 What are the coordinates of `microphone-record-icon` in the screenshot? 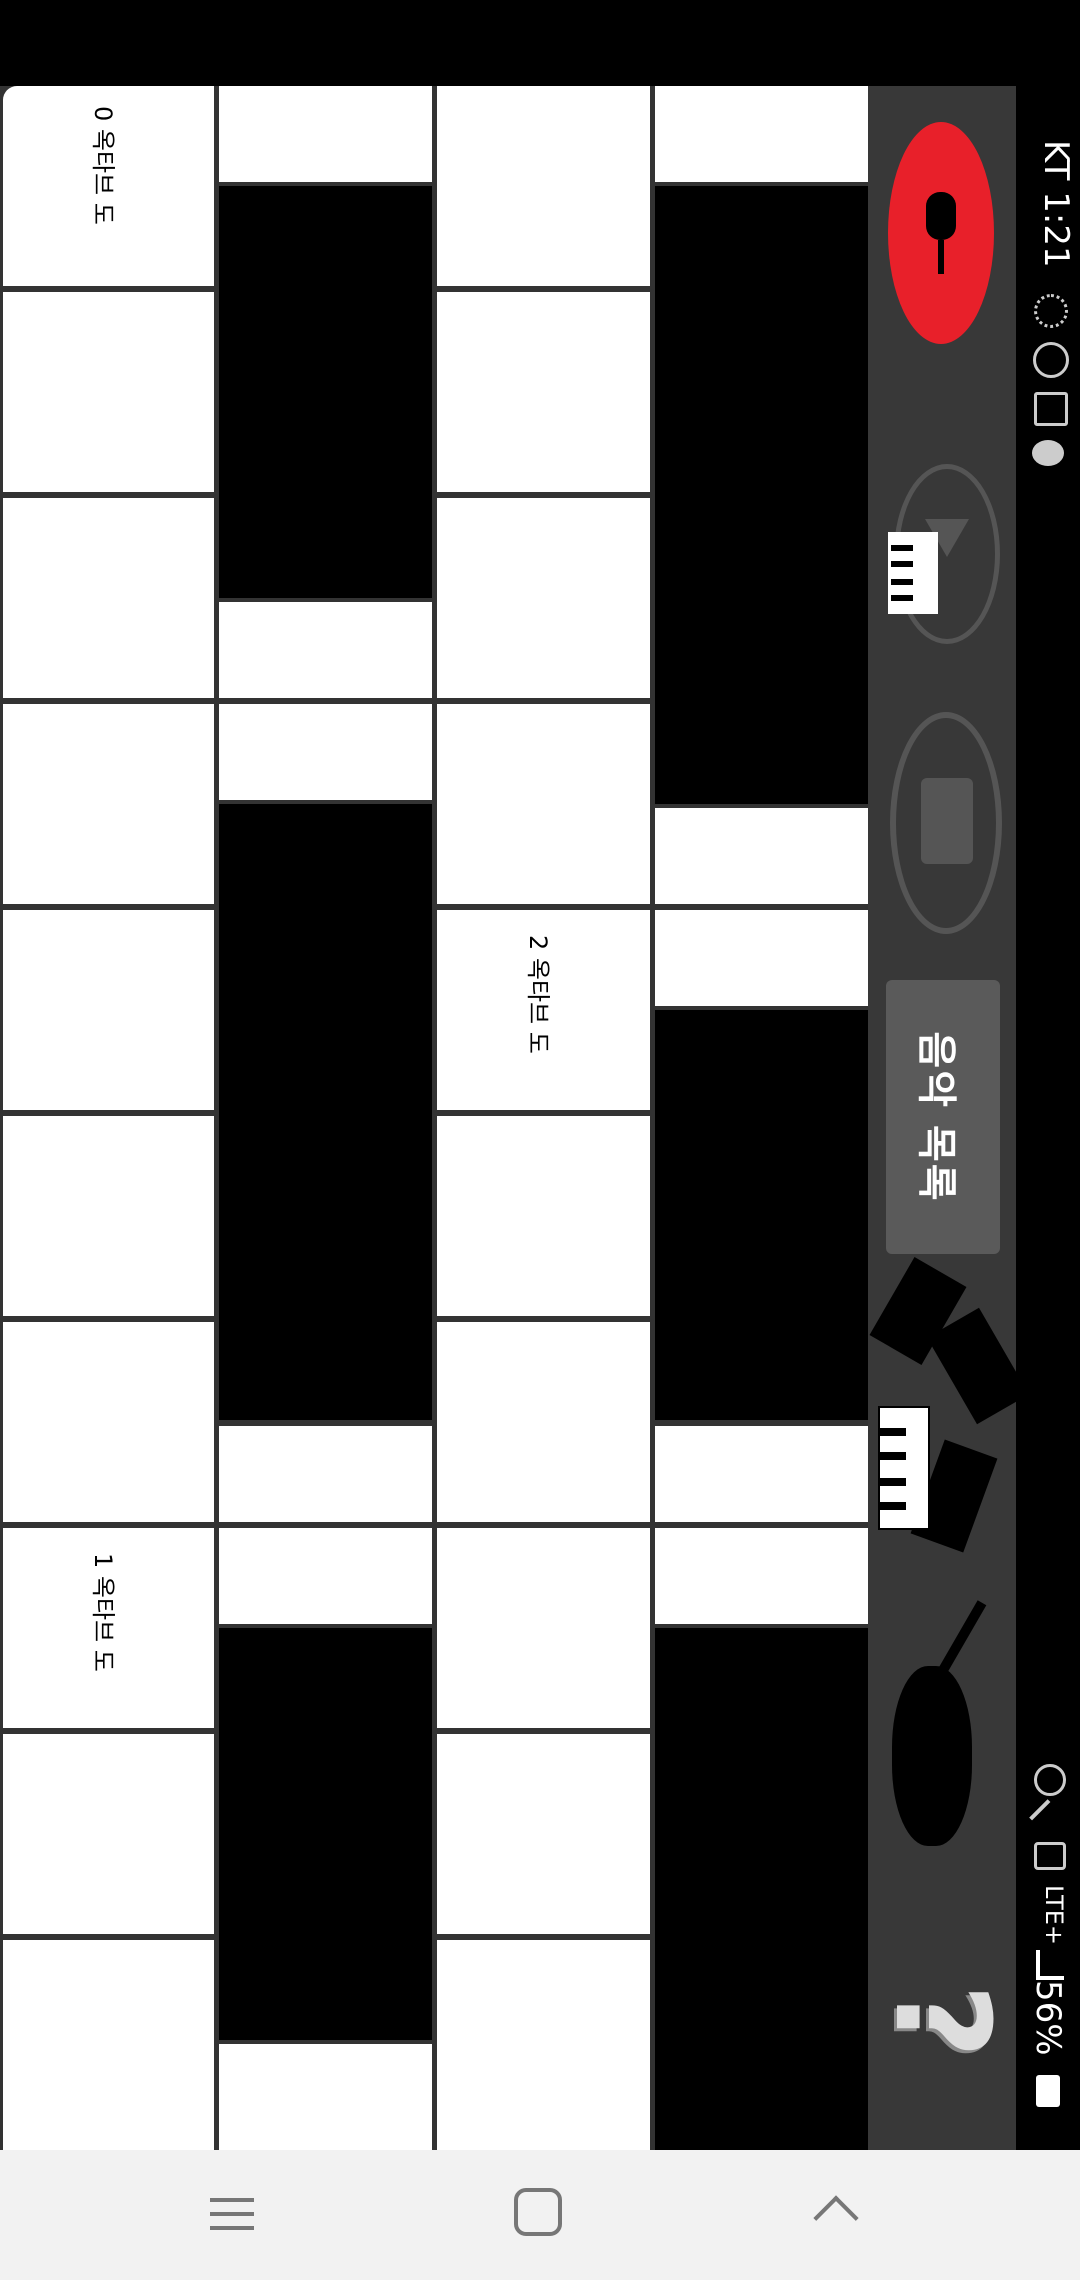 It's located at (941, 237).